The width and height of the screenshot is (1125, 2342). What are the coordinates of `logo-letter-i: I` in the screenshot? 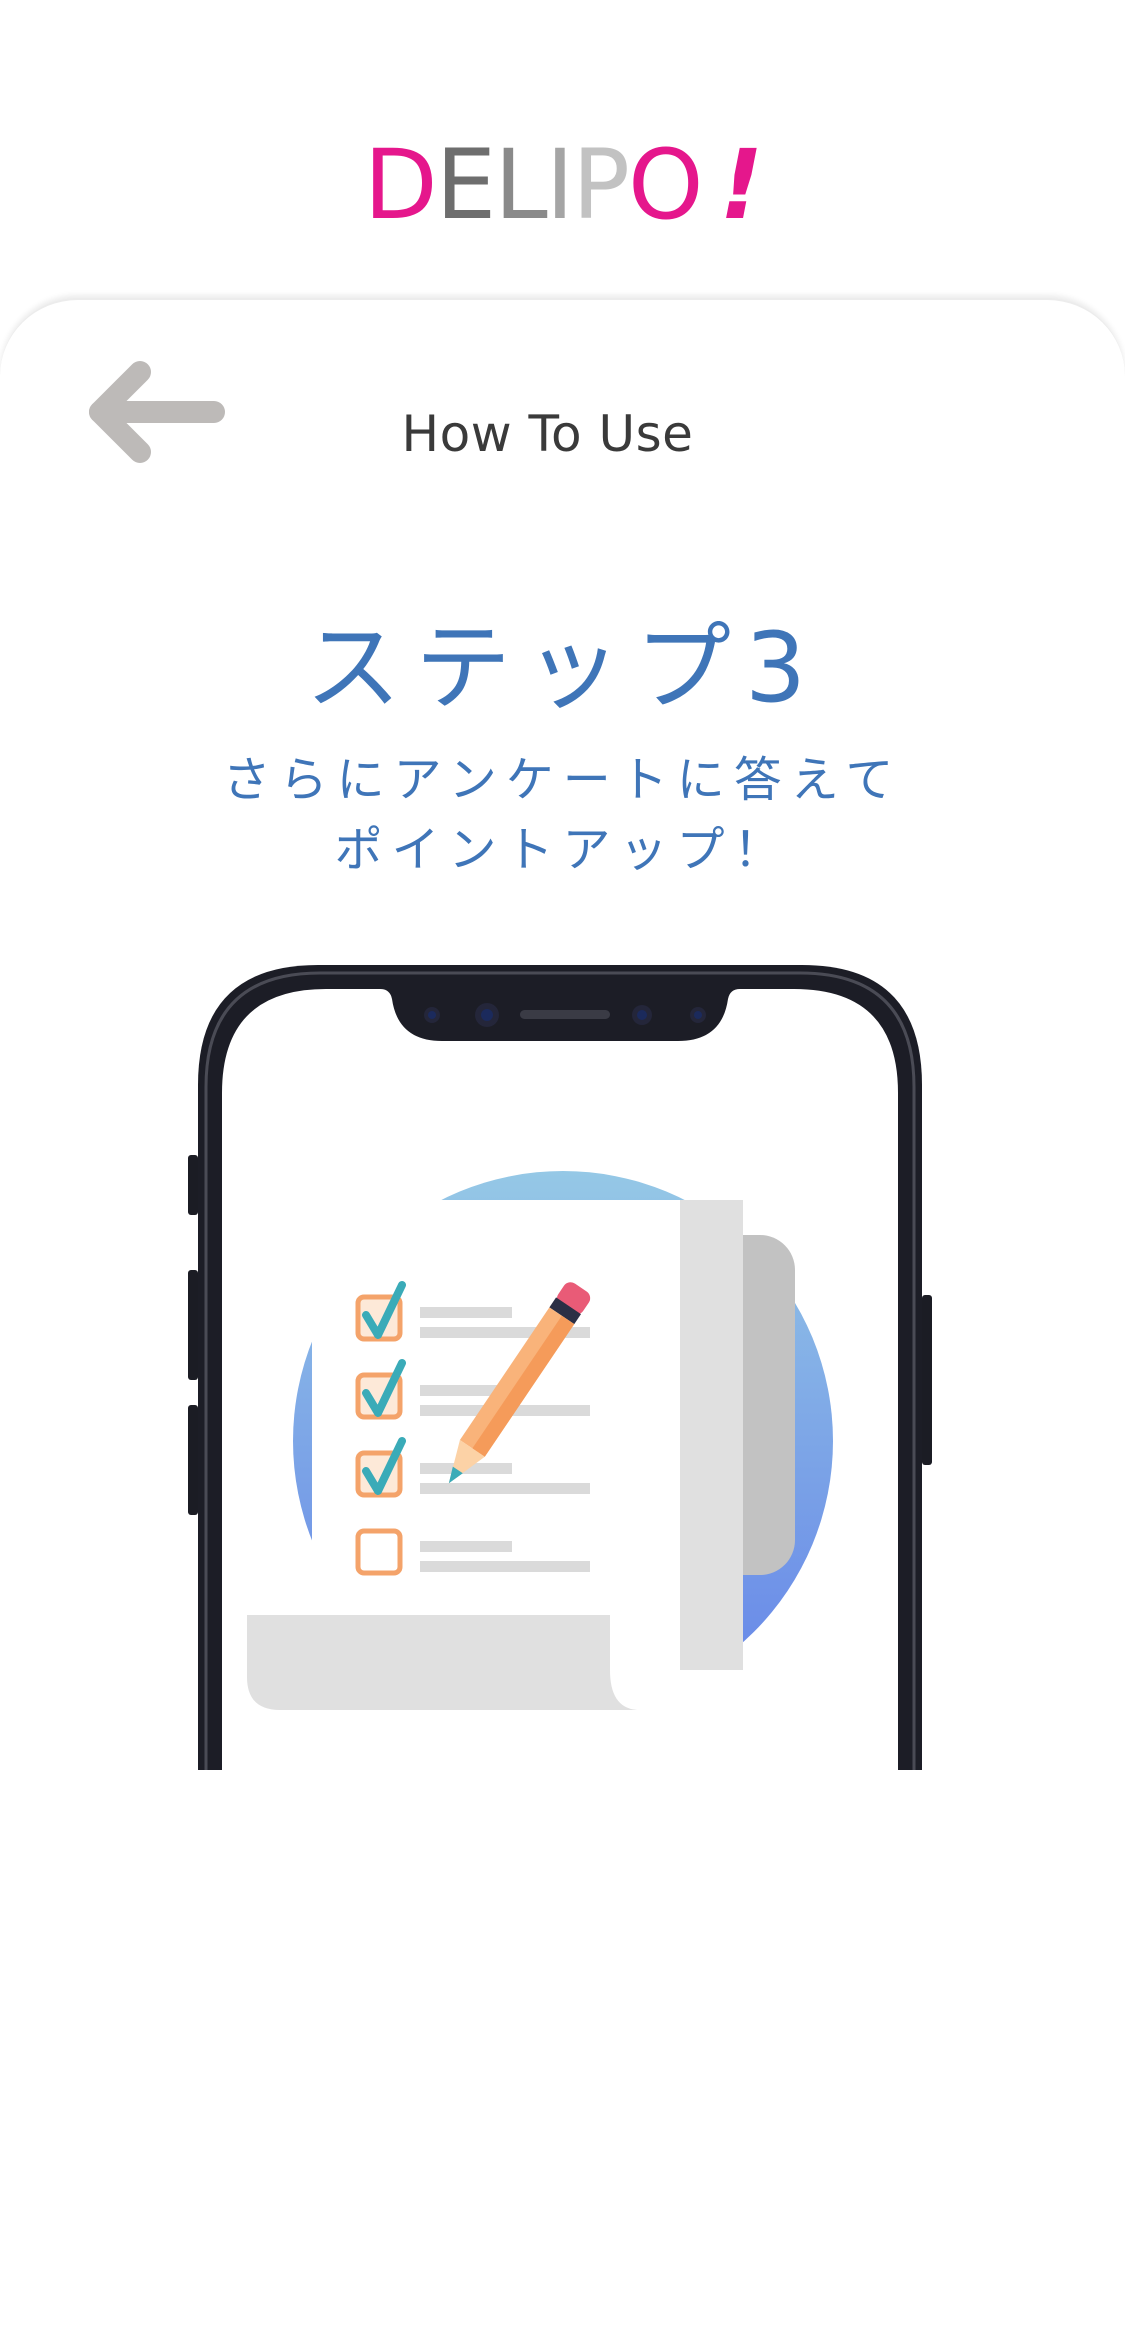 It's located at (559, 185).